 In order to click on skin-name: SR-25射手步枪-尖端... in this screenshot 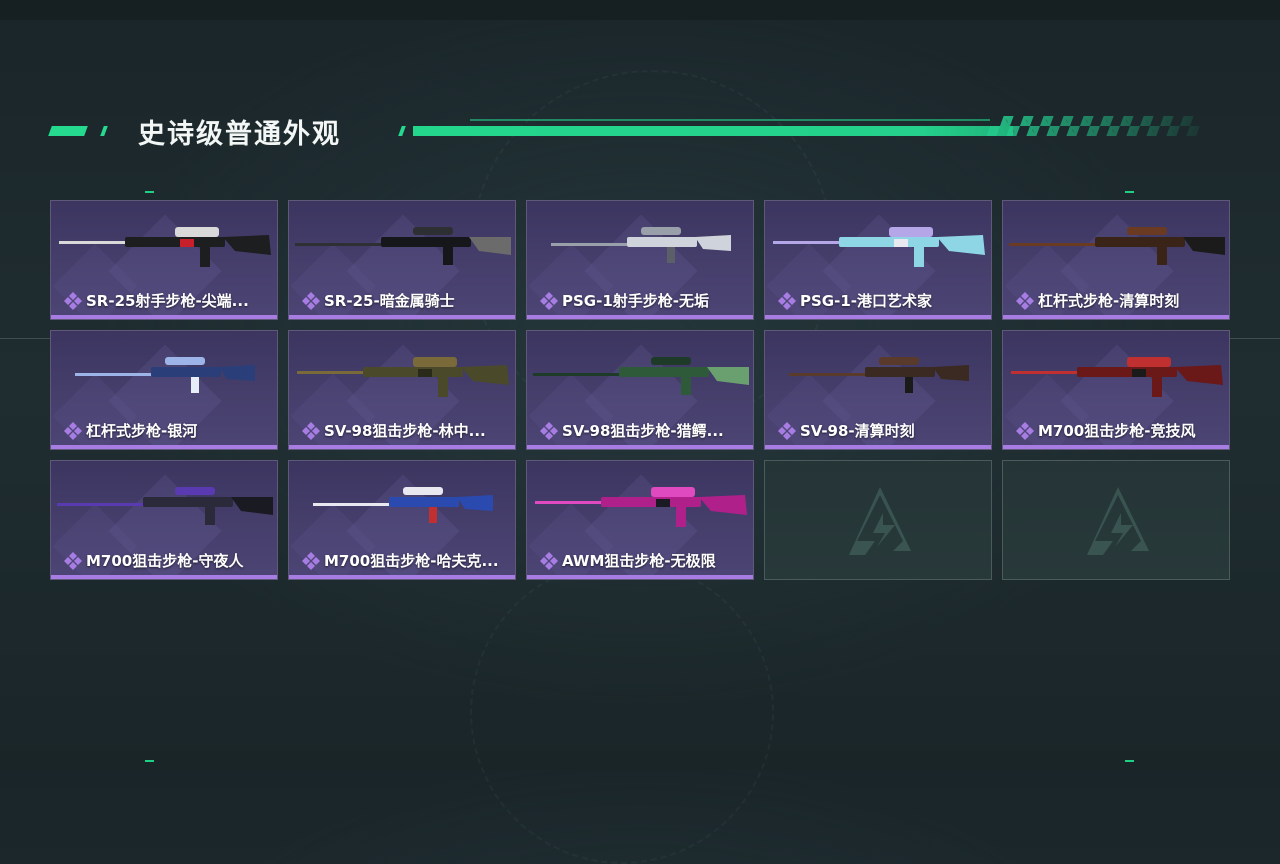, I will do `click(167, 301)`.